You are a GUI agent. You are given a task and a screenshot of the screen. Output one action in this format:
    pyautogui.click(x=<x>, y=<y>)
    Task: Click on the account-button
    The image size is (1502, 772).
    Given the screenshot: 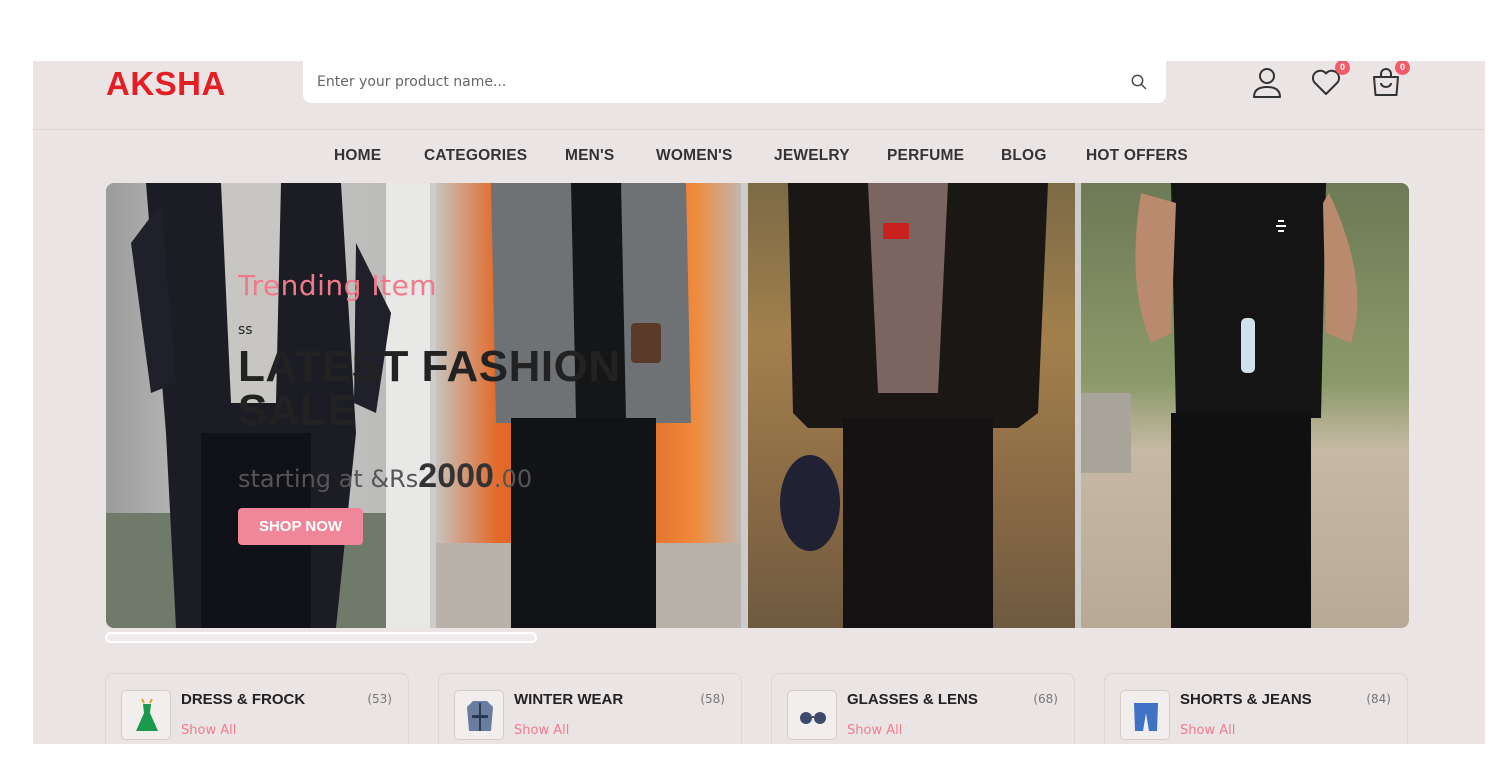 What is the action you would take?
    pyautogui.click(x=1267, y=83)
    